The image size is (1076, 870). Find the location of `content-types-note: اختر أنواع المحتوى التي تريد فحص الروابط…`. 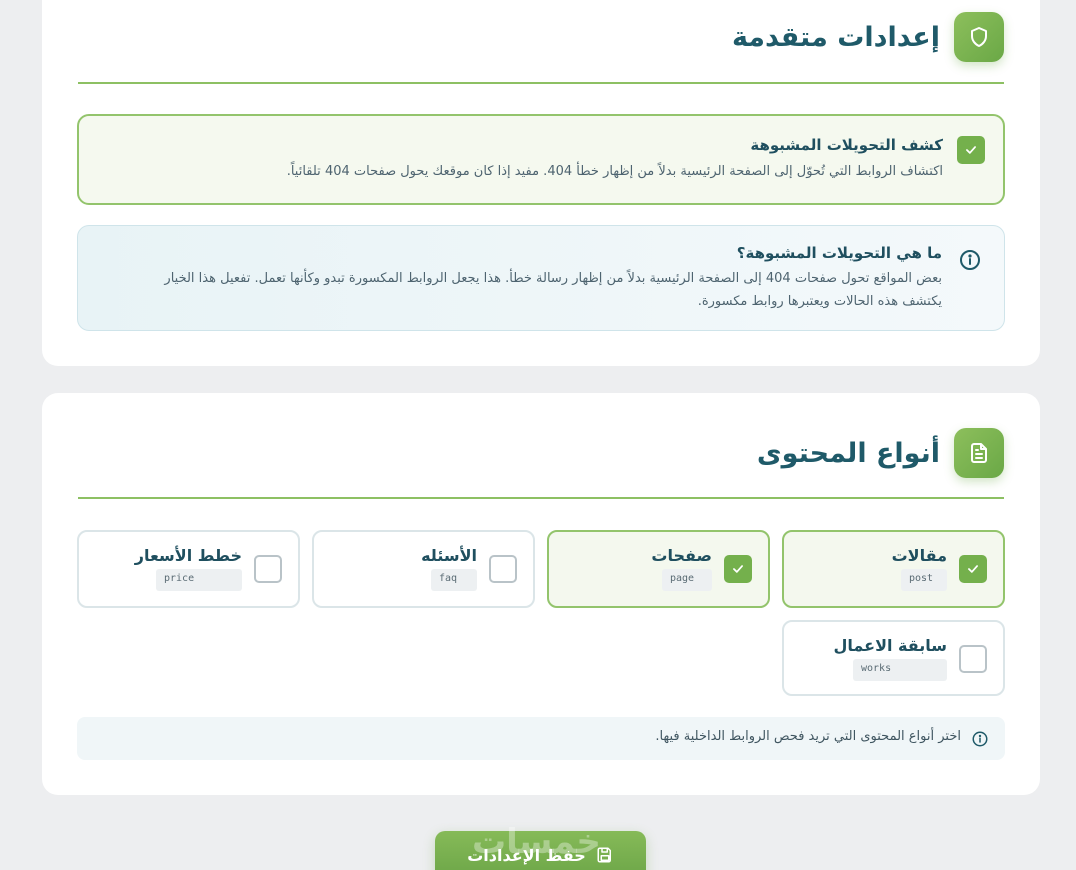

content-types-note: اختر أنواع المحتوى التي تريد فحص الروابط… is located at coordinates (541, 738).